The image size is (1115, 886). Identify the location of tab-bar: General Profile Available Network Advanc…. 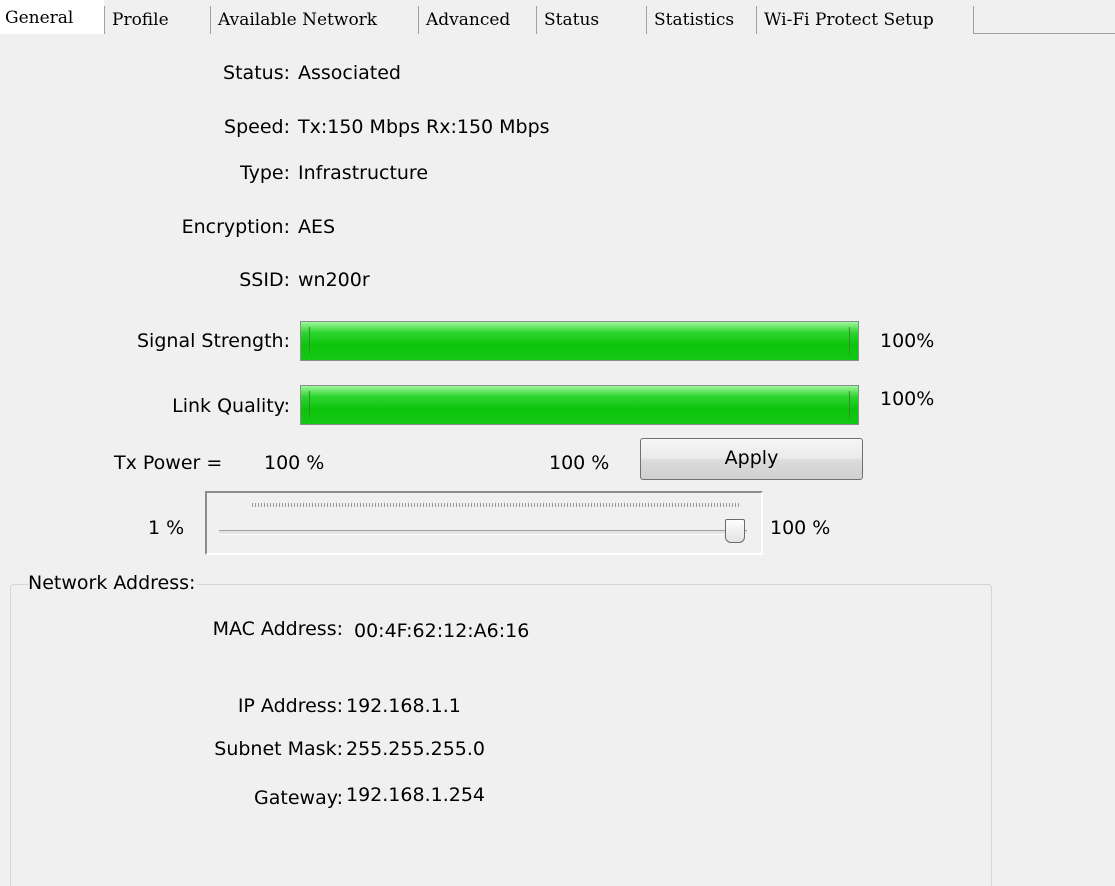
(557, 17).